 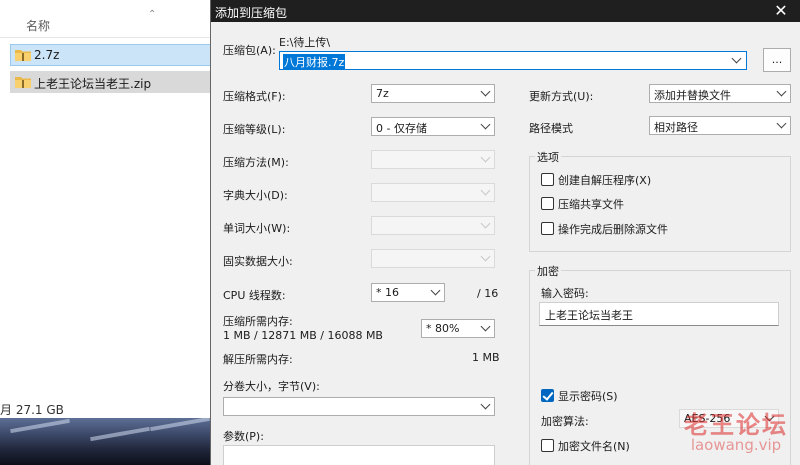 What do you see at coordinates (254, 129) in the screenshot?
I see `level-label: 压缩等级(L):` at bounding box center [254, 129].